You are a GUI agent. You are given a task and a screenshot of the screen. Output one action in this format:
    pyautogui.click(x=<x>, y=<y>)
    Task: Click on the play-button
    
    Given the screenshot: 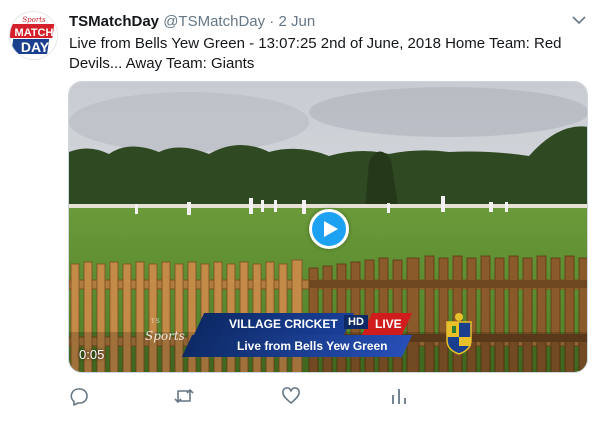 What is the action you would take?
    pyautogui.click(x=329, y=229)
    